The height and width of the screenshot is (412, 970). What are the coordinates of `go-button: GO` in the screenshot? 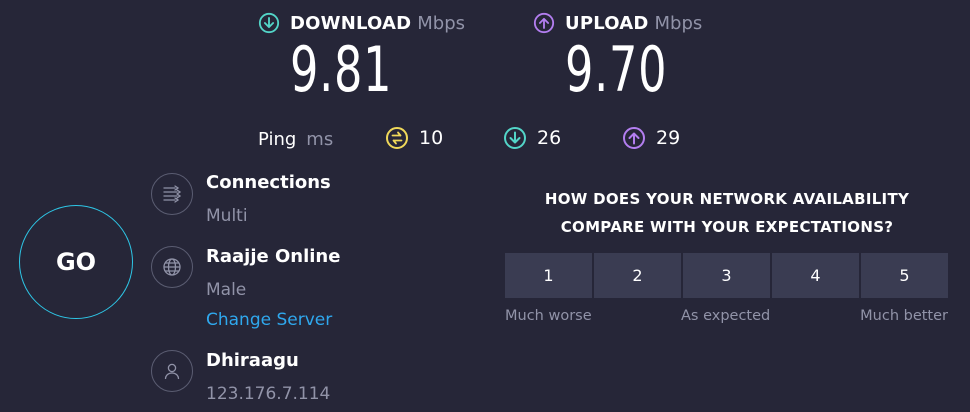 It's located at (76, 262).